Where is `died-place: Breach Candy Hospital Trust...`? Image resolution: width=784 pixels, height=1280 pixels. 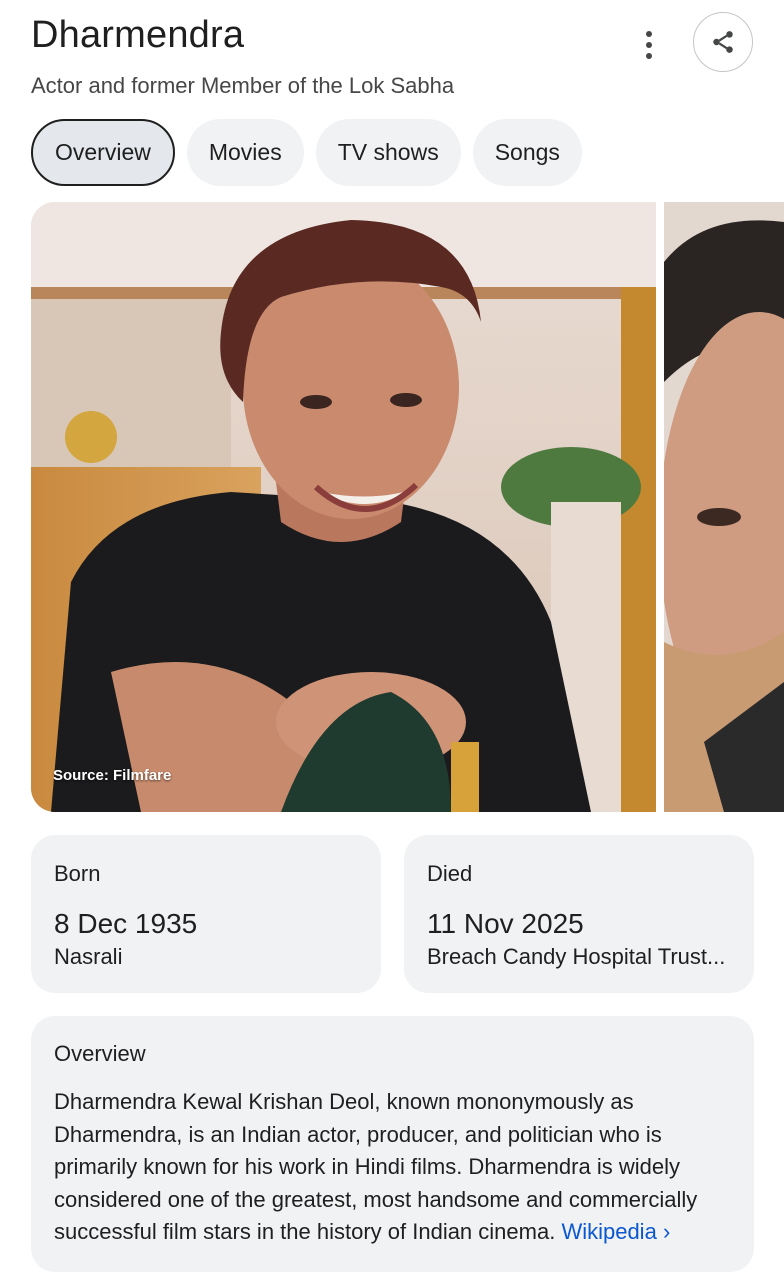 died-place: Breach Candy Hospital Trust... is located at coordinates (576, 956).